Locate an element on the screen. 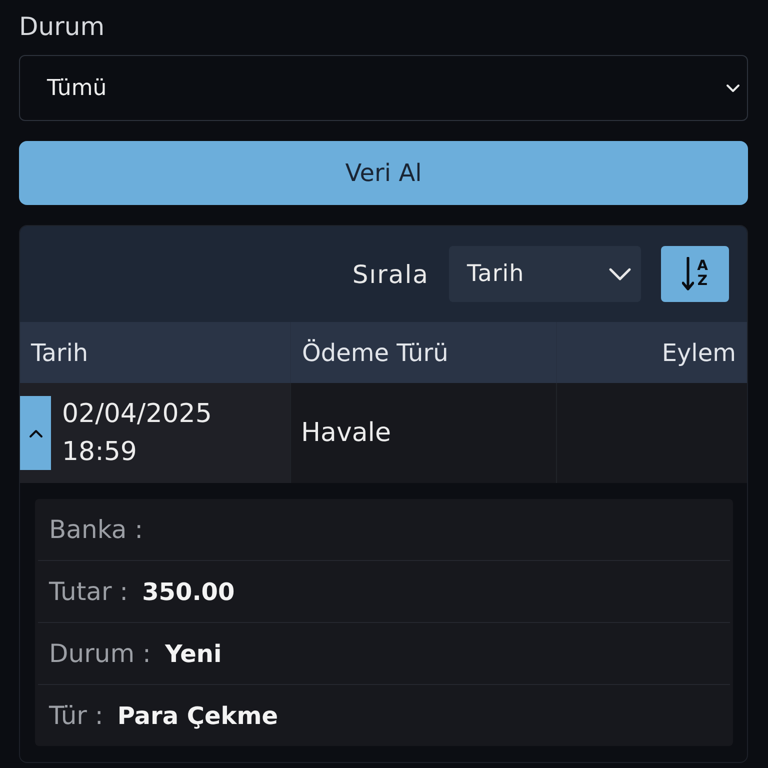 This screenshot has width=768, height=768. status-select: Tümü is located at coordinates (383, 88).